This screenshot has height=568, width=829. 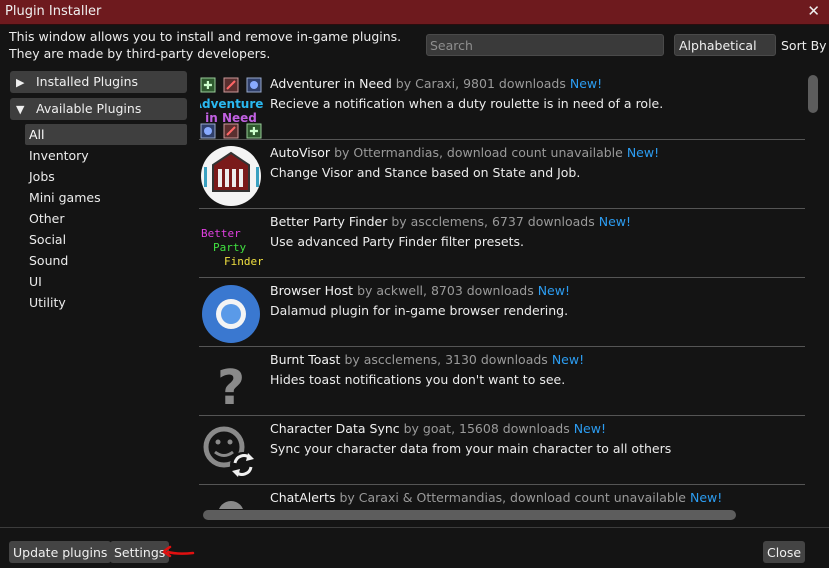 I want to click on vertical-scrollbar-thumb, so click(x=813, y=94).